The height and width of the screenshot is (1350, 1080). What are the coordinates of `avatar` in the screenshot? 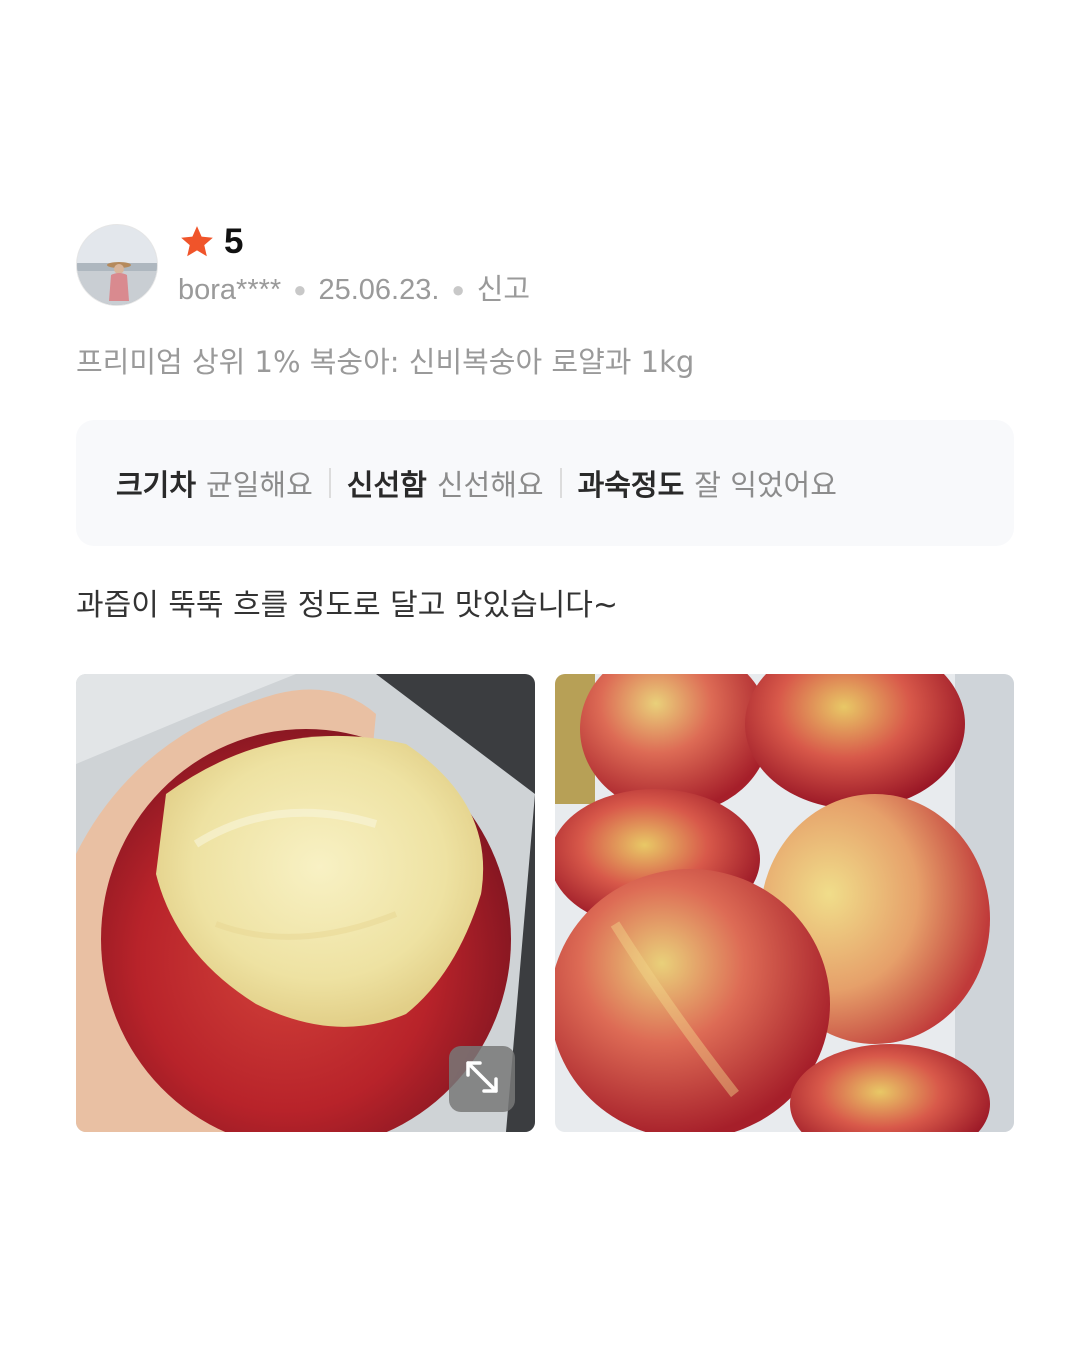 It's located at (117, 265).